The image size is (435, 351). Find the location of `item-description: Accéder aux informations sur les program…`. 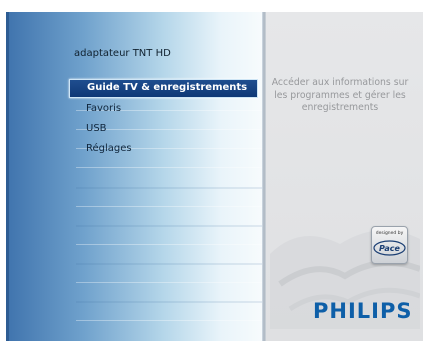

item-description: Accéder aux informations sur les program… is located at coordinates (340, 95).